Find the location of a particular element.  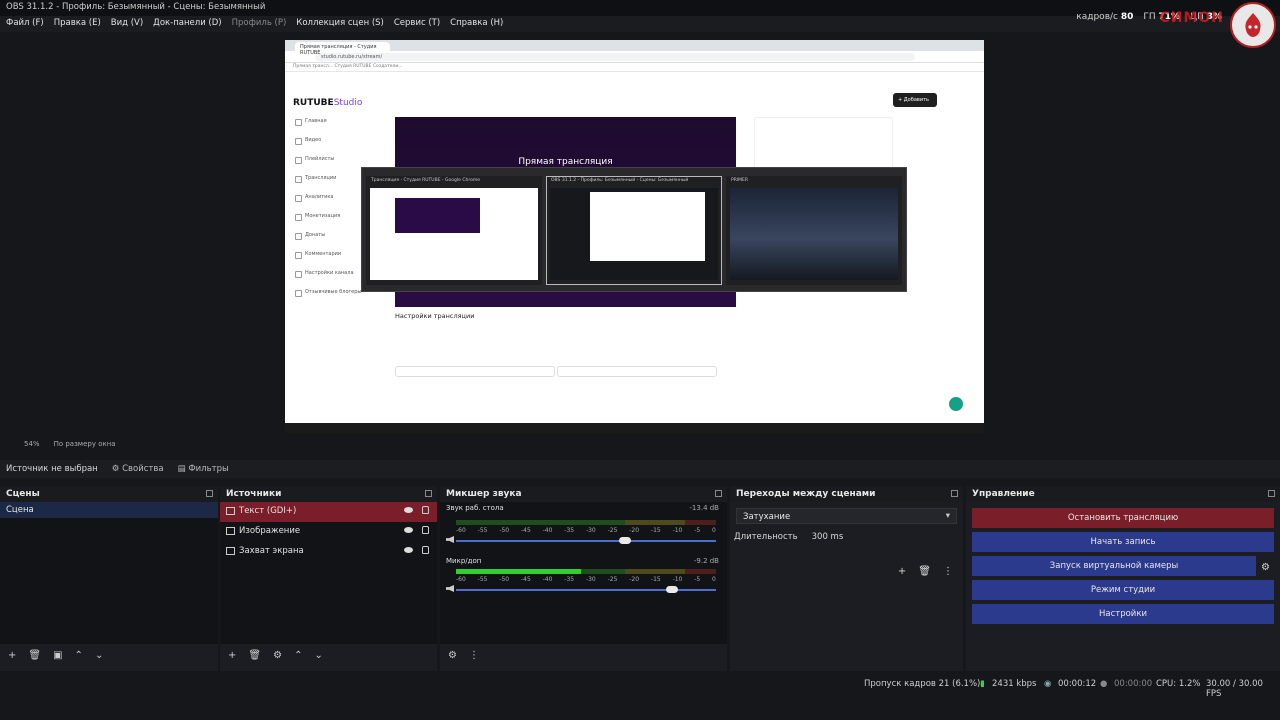

source-item: Изображение is located at coordinates (328, 532).